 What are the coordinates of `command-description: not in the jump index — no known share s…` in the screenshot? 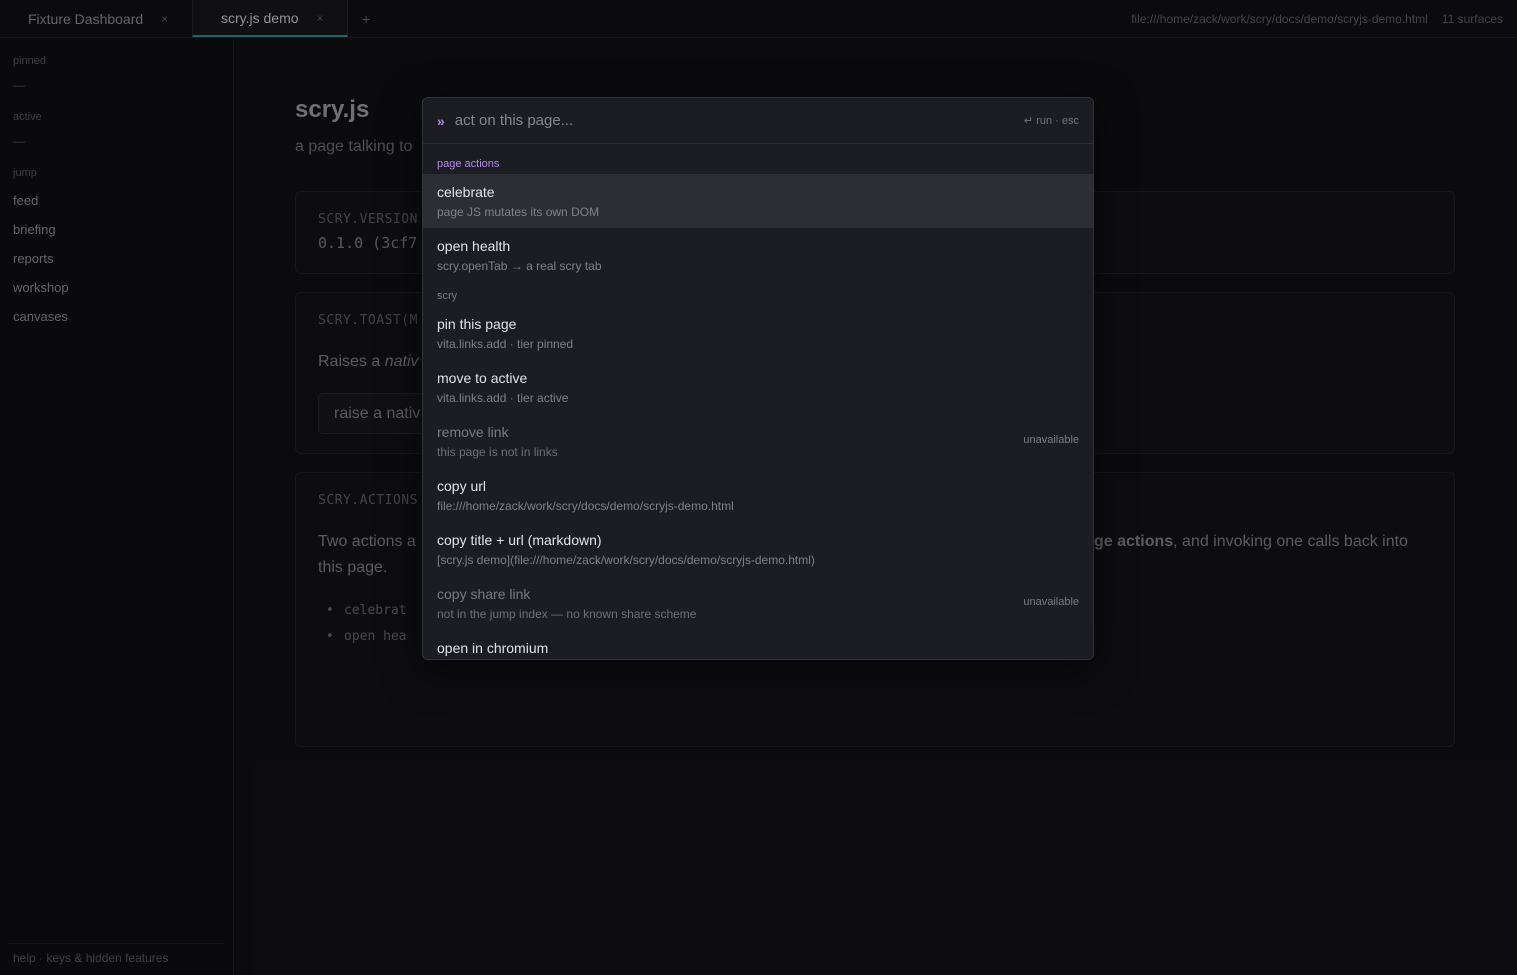 It's located at (567, 614).